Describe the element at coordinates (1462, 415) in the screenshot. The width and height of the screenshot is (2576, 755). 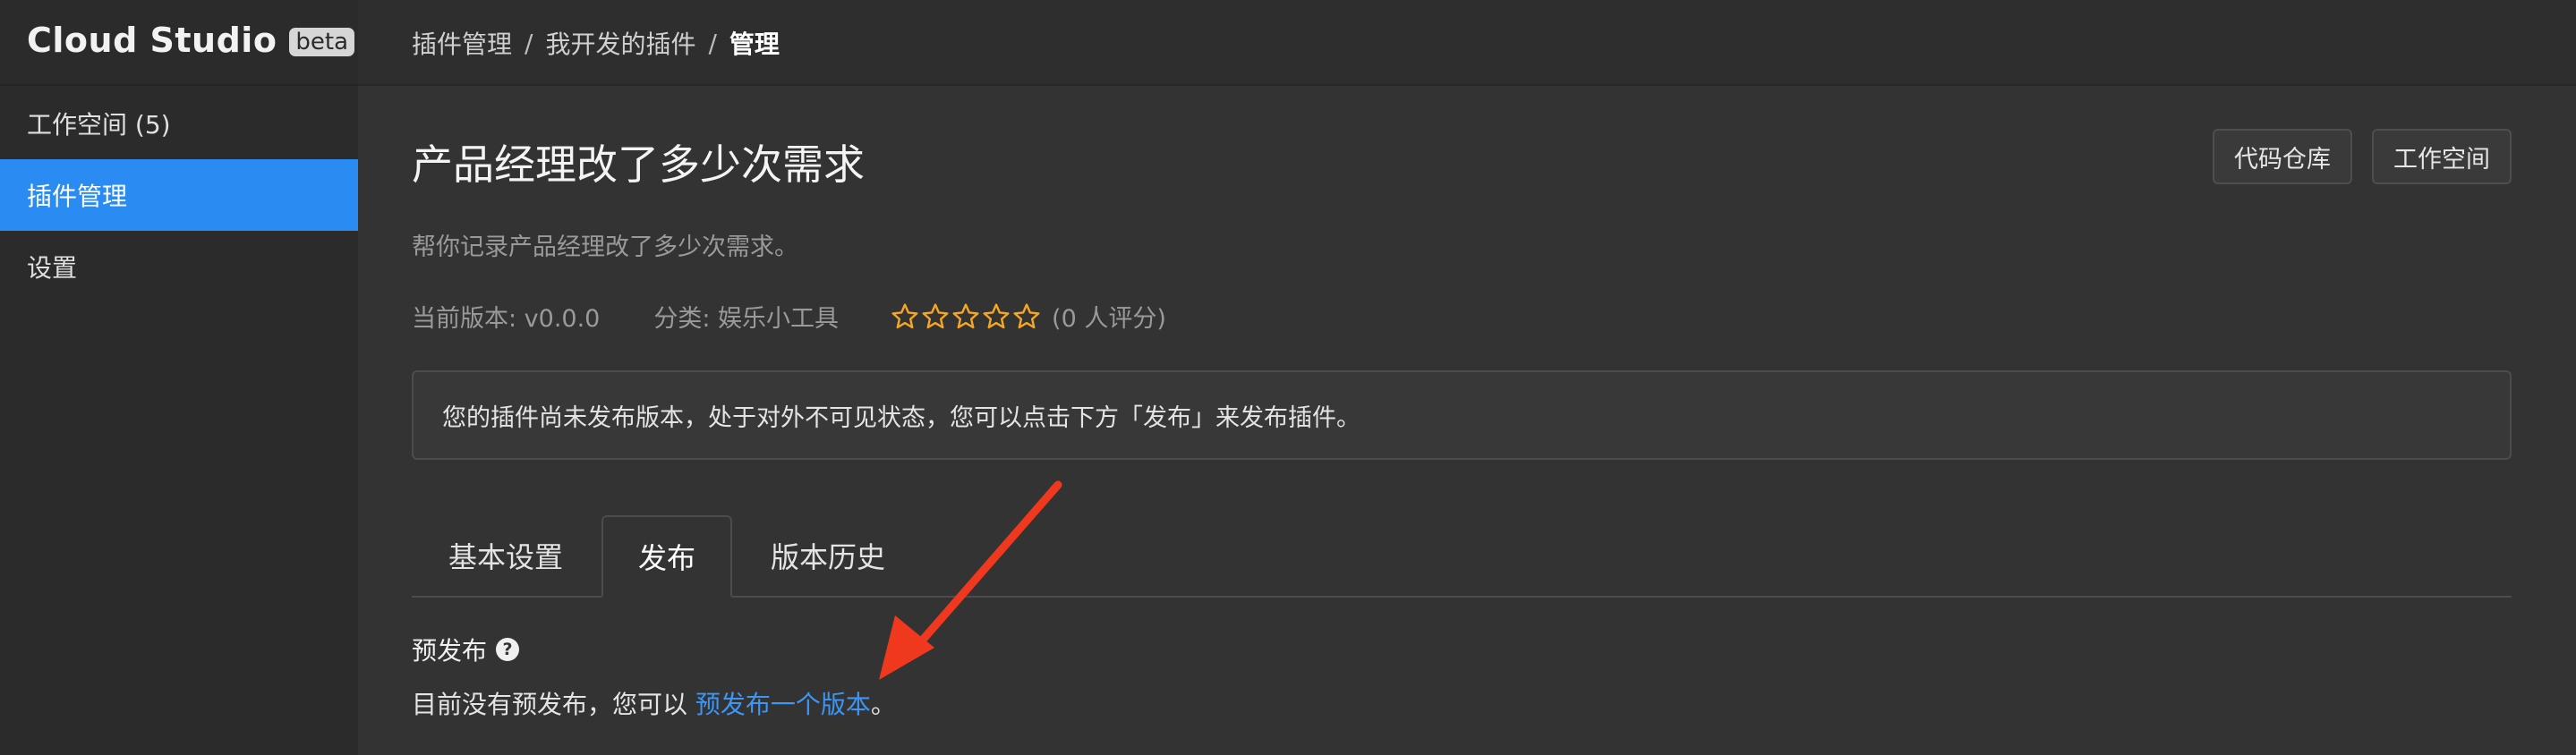
I see `unpublished-notice: 您的插件尚未发布版本，处于对外不可见状态，您可以点击下方「发布」来发布插件。` at that location.